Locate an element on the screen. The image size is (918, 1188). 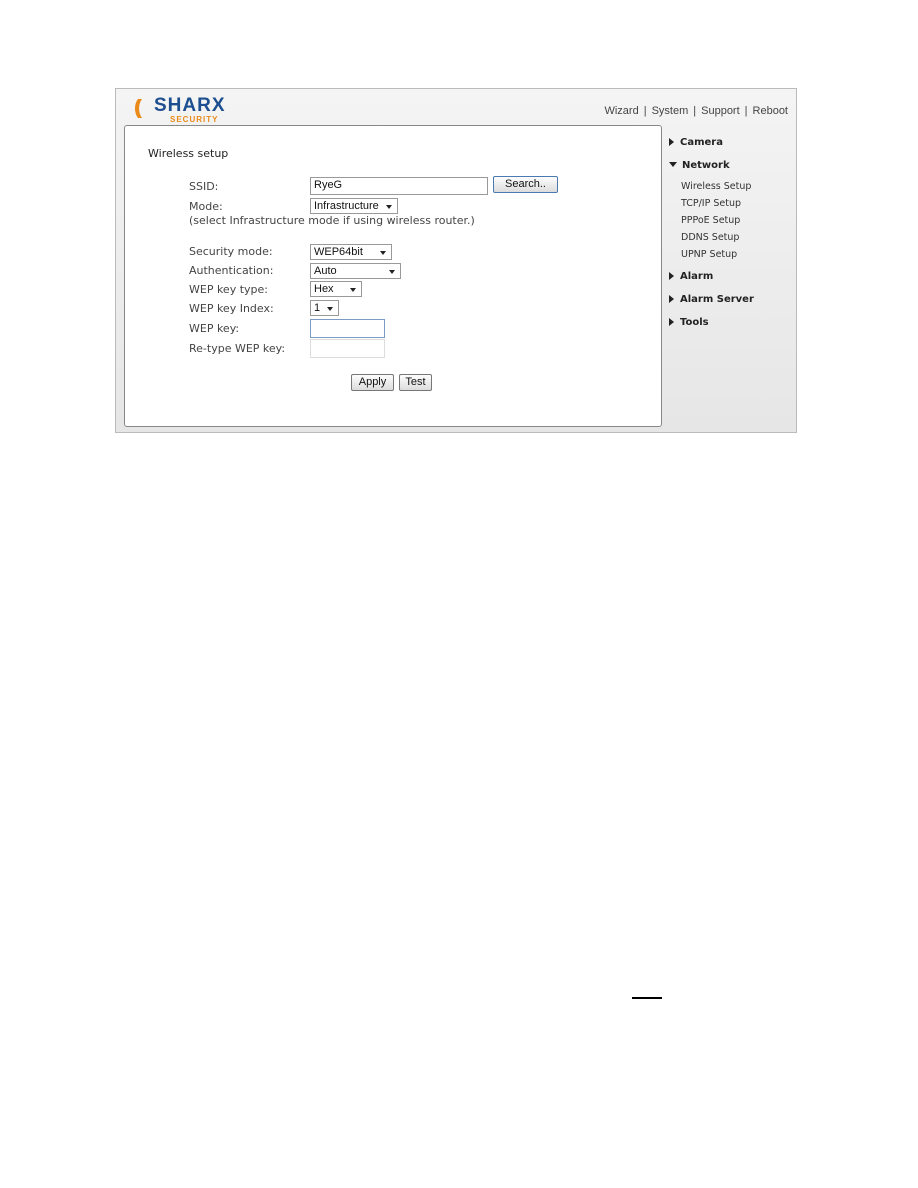
top-nav: Wizard | System | Support | Reboot is located at coordinates (696, 111).